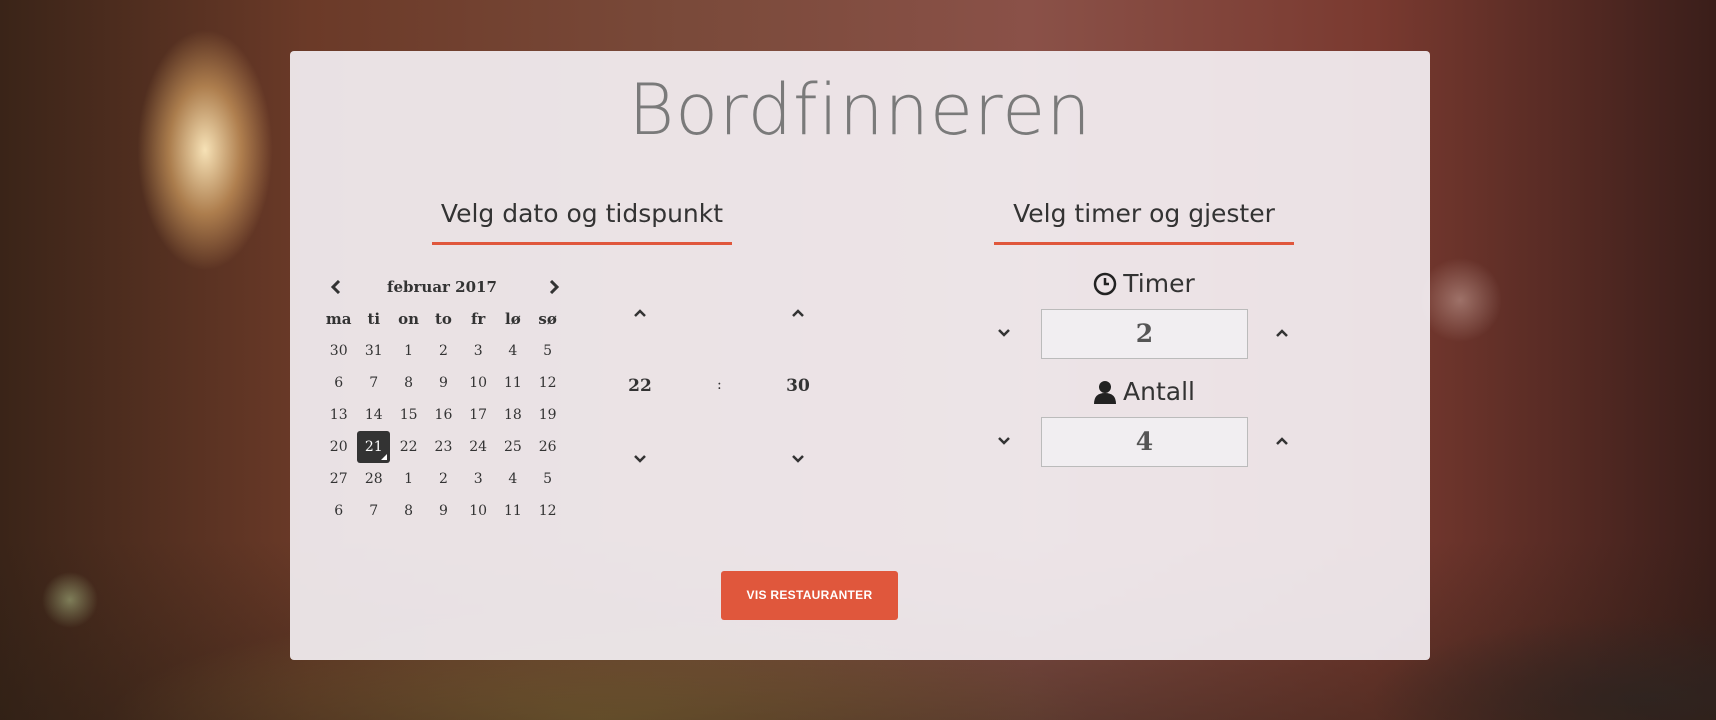 Image resolution: width=1716 pixels, height=720 pixels. Describe the element at coordinates (1159, 283) in the screenshot. I see `hours-label-text: Timer` at that location.